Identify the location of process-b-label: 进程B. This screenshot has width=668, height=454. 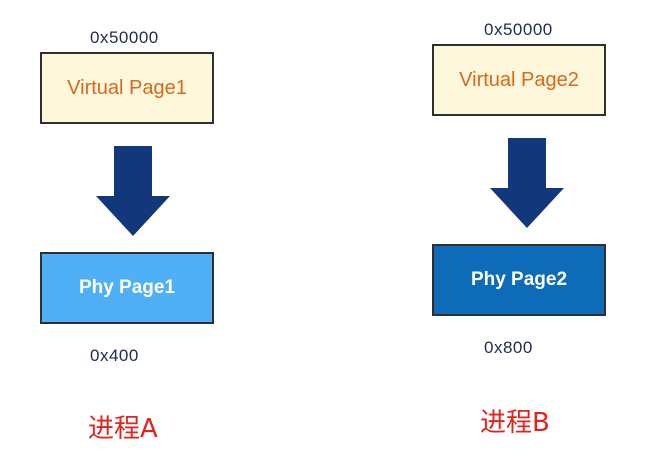
(515, 423).